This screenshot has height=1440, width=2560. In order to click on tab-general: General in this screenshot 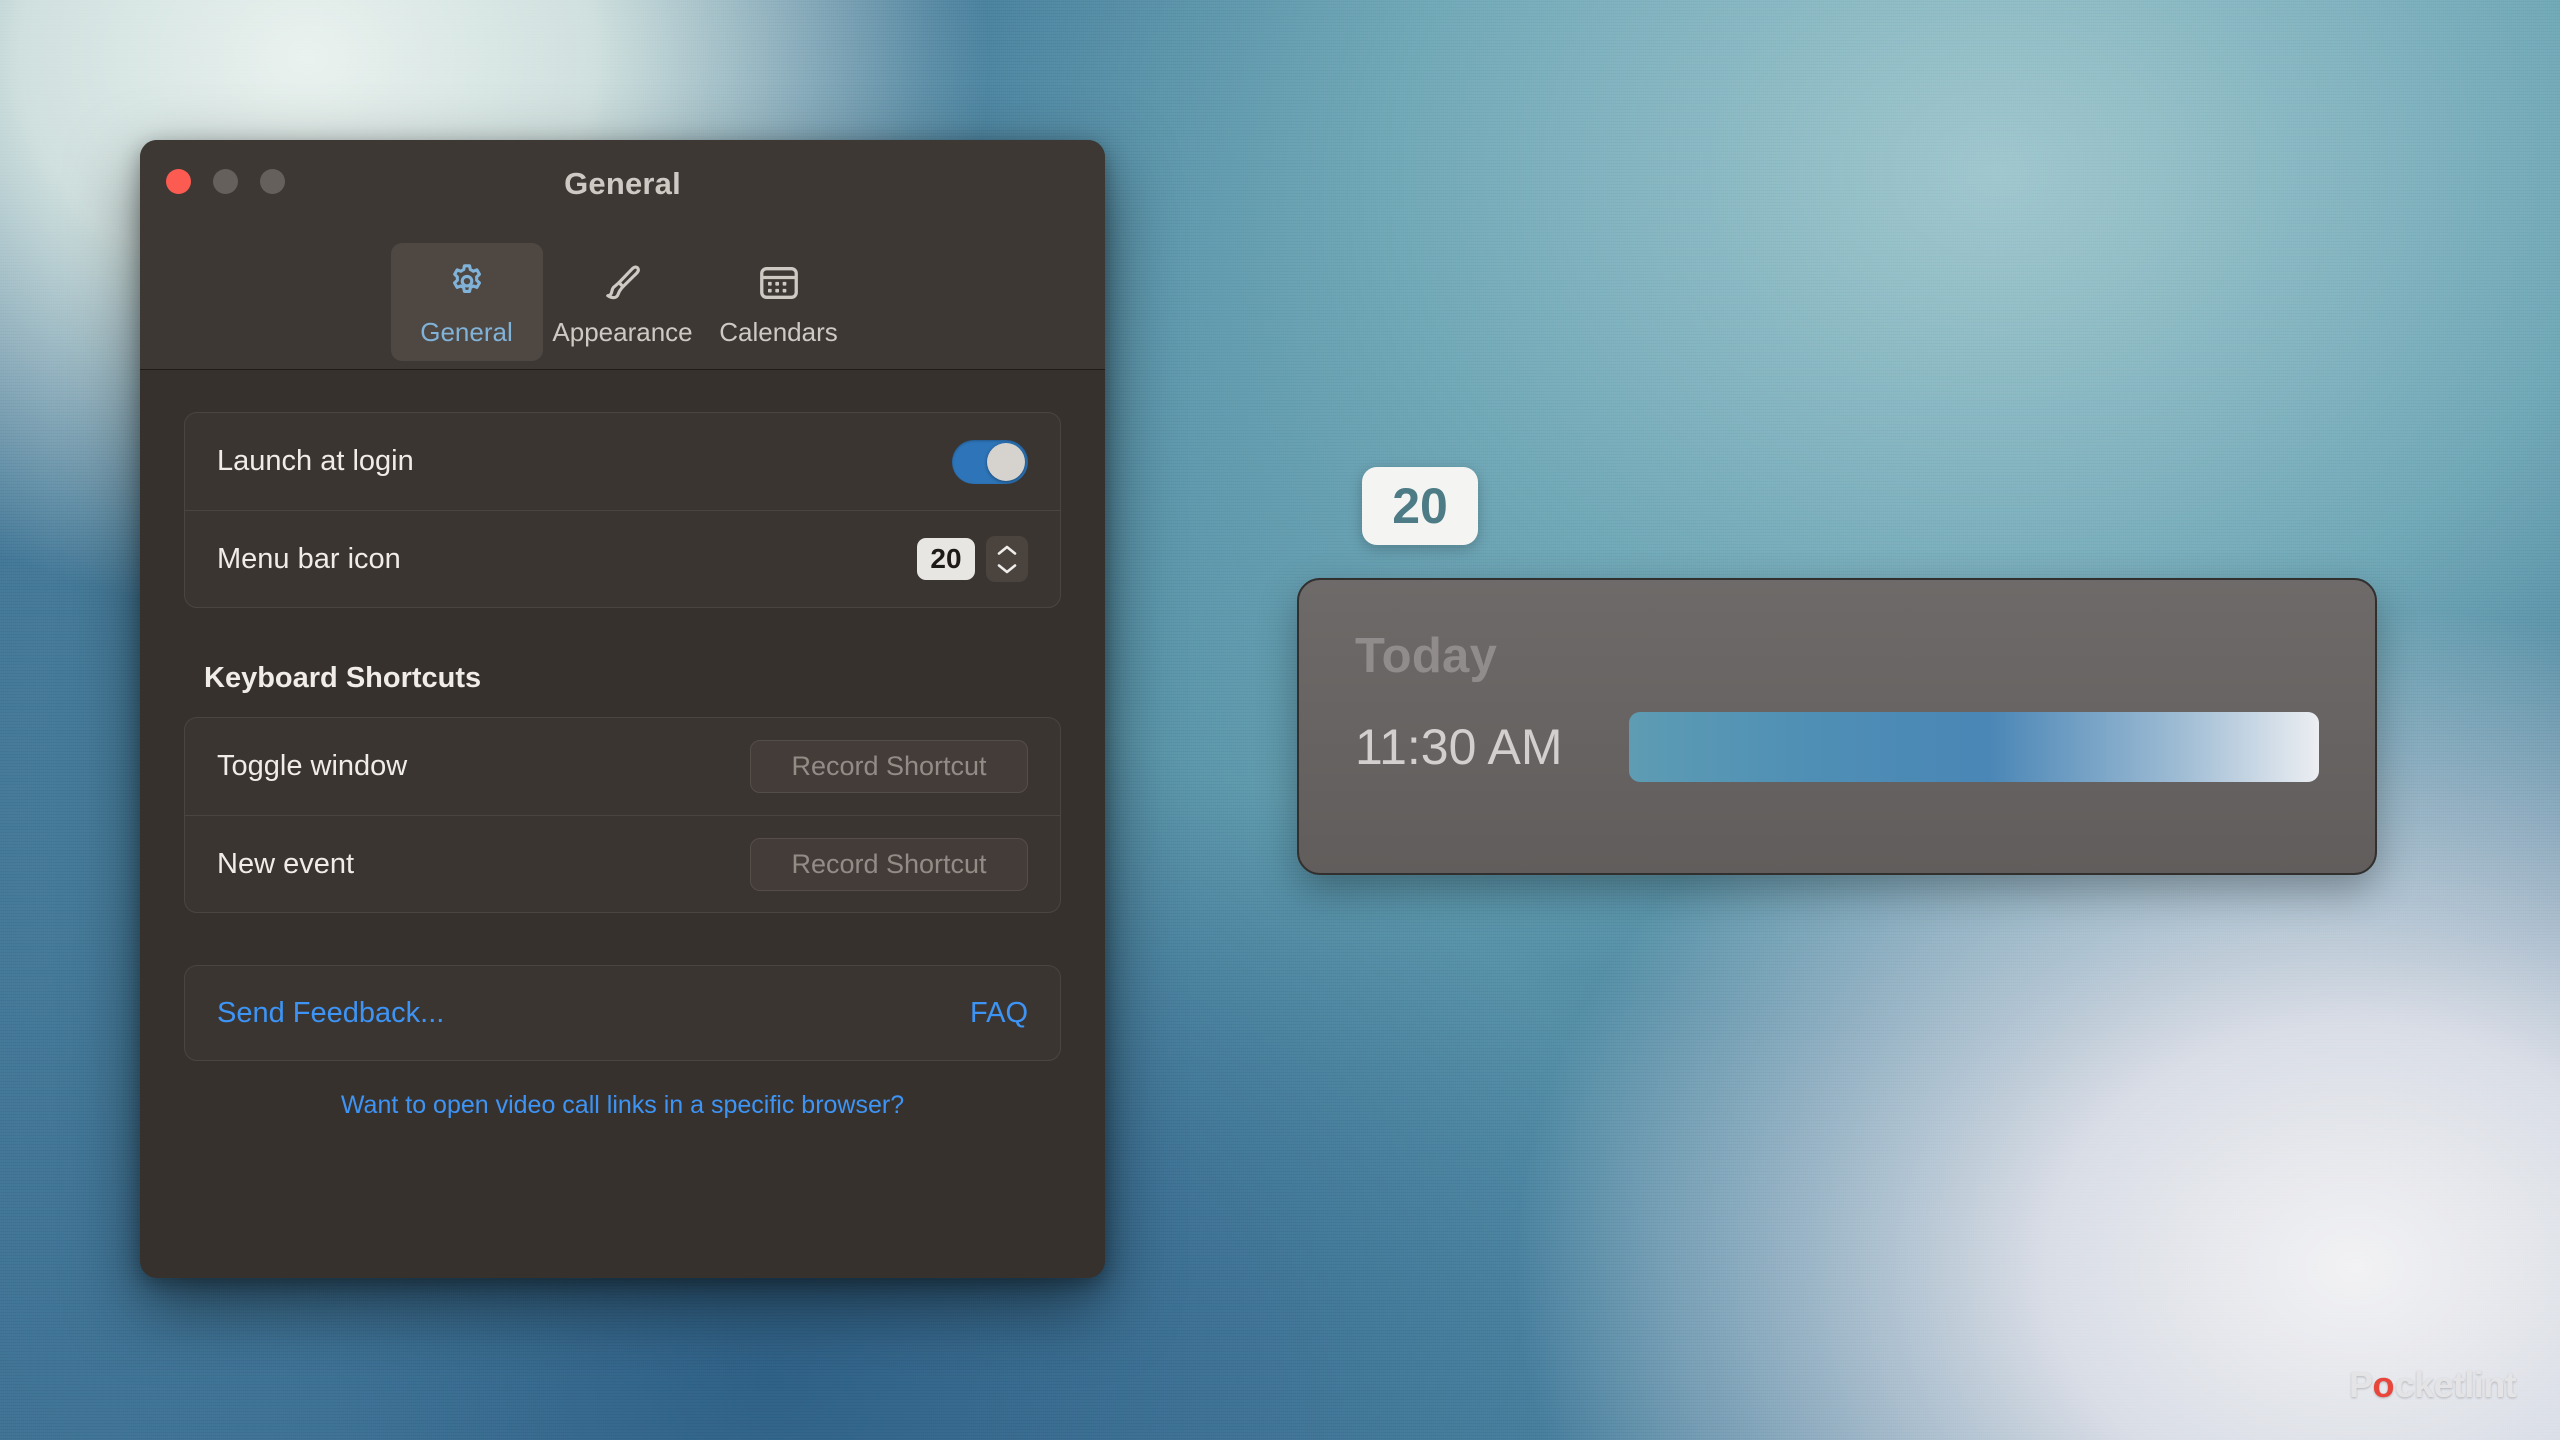, I will do `click(466, 302)`.